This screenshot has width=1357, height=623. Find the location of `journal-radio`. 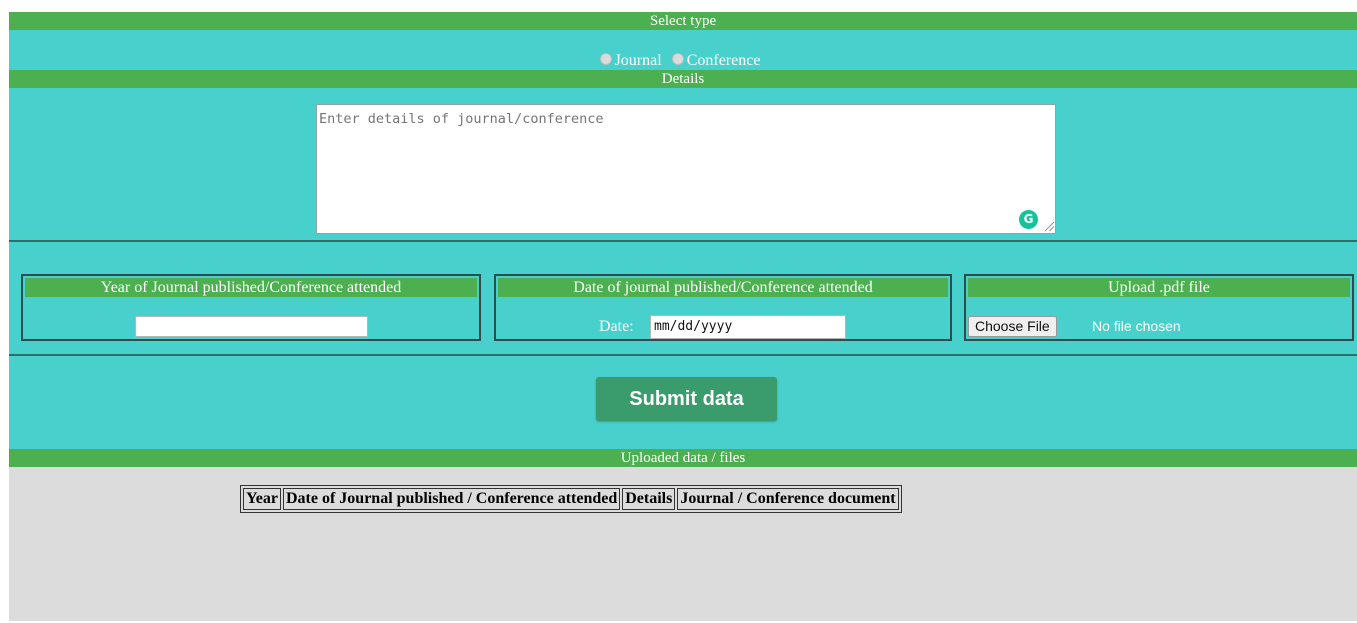

journal-radio is located at coordinates (605, 59).